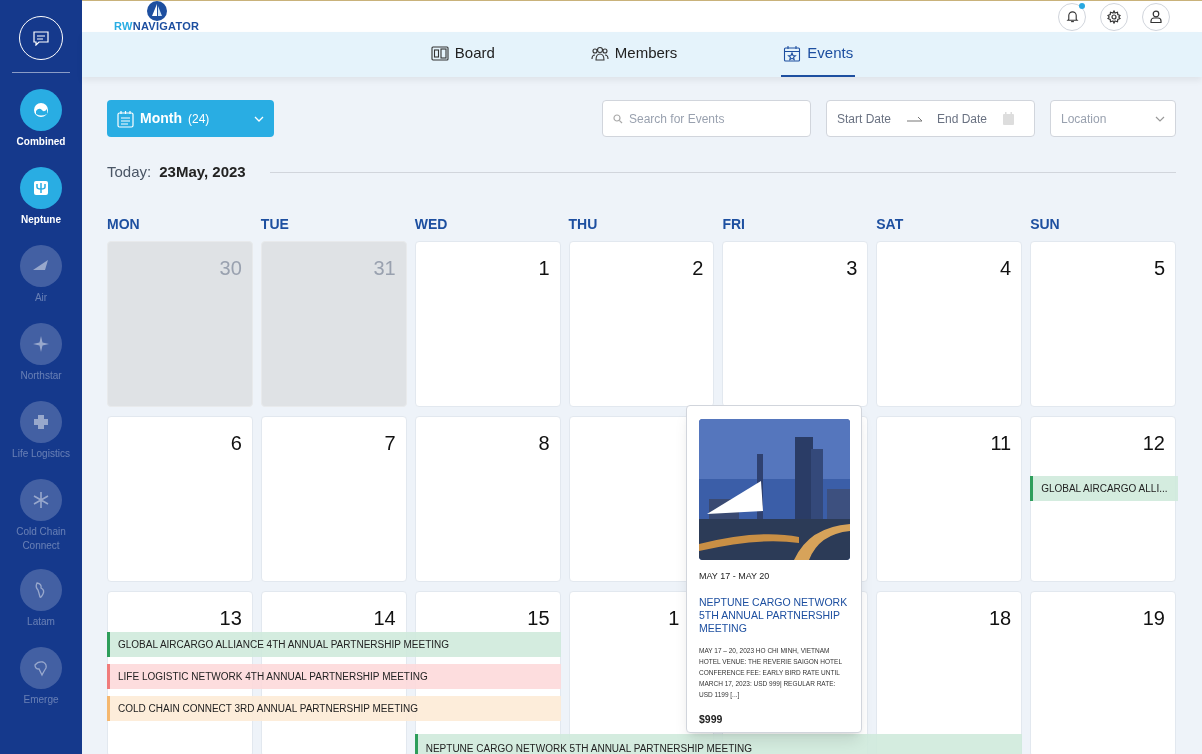 The height and width of the screenshot is (754, 1202). What do you see at coordinates (157, 26) in the screenshot?
I see `logo-text: RWNAVIGATOR` at bounding box center [157, 26].